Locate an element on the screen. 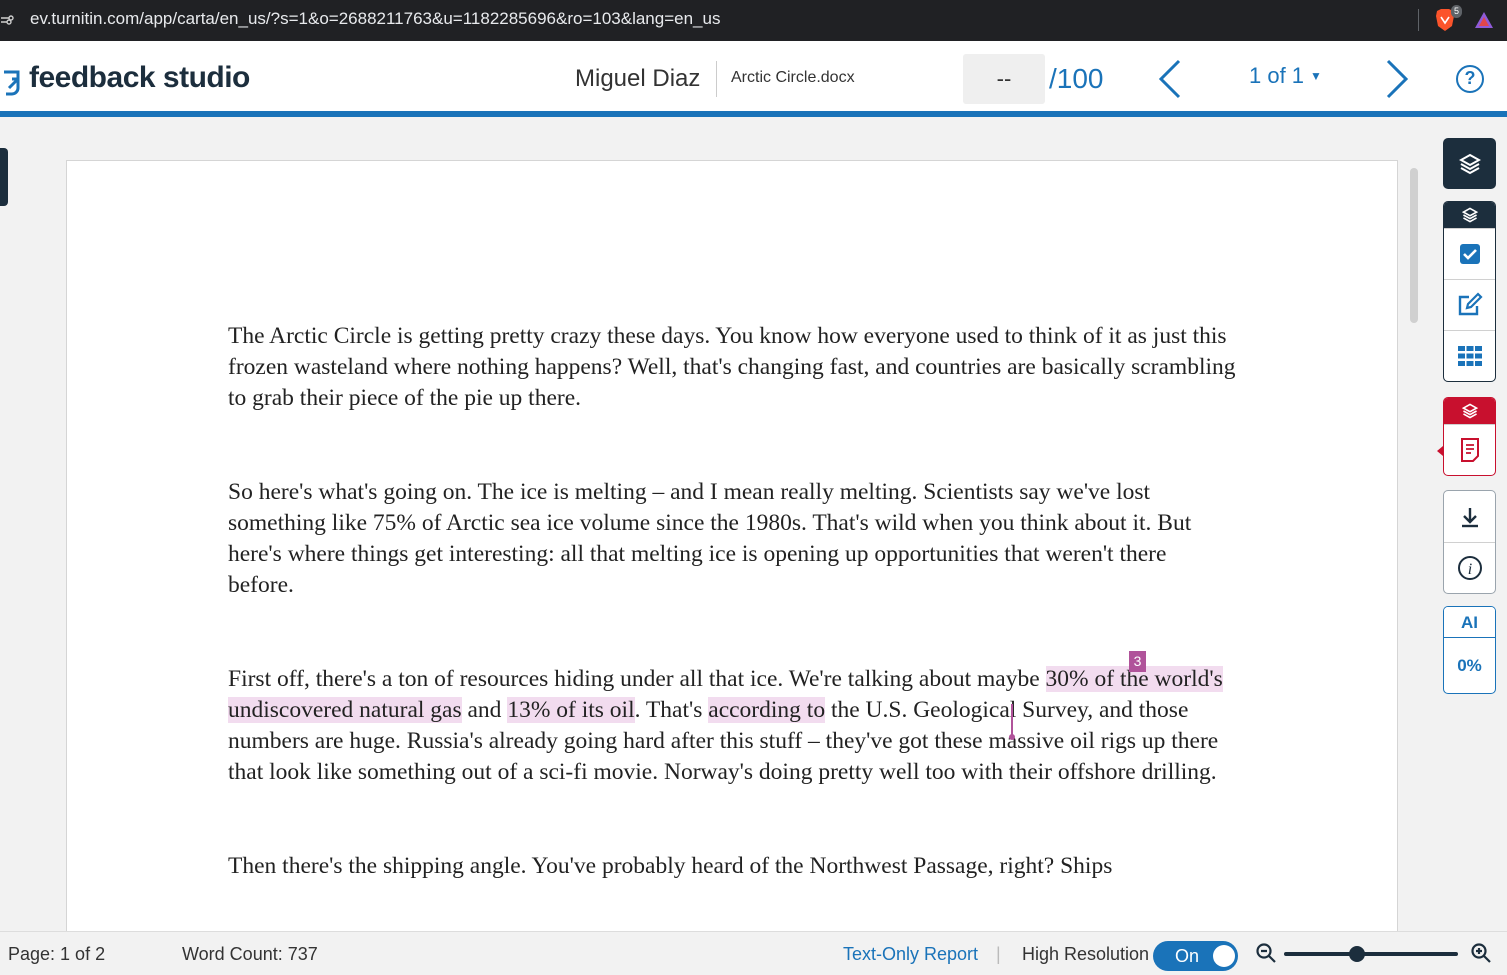 This screenshot has height=975, width=1507. header-divider is located at coordinates (716, 79).